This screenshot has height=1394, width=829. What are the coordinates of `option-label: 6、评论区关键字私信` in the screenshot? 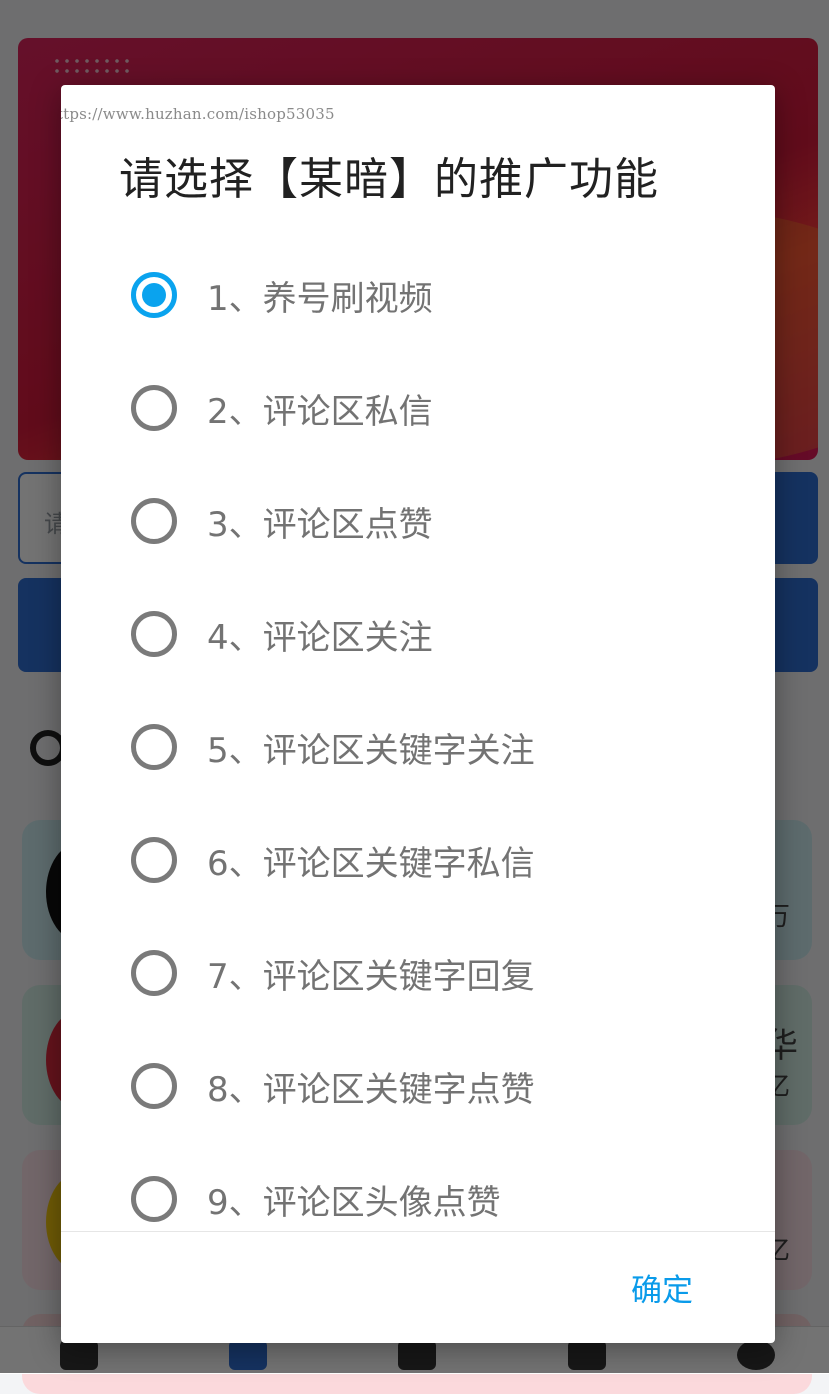 It's located at (371, 863).